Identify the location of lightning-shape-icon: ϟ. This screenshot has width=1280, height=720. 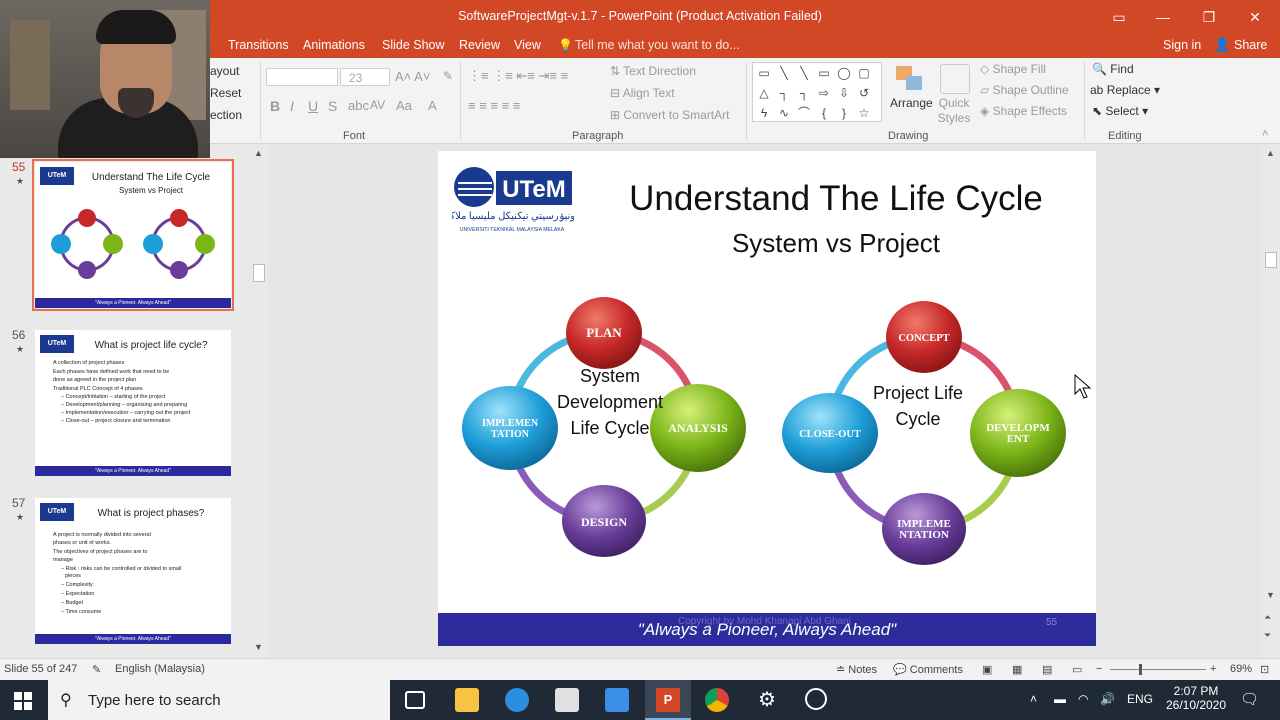
(764, 113).